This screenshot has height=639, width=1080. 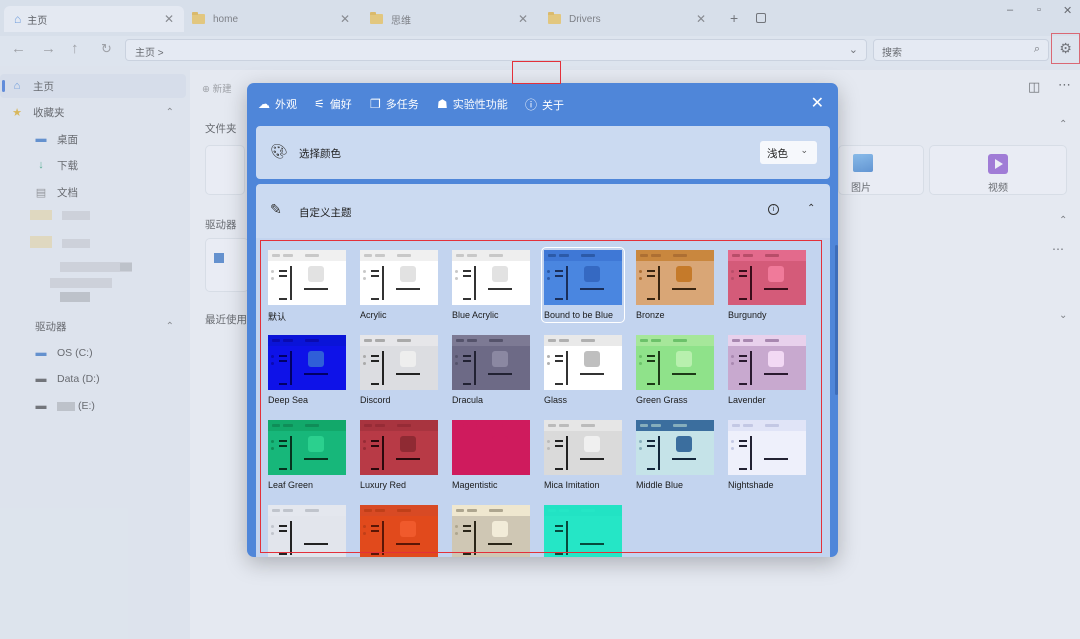 I want to click on color-setting-label: 选择颜色, so click(x=320, y=154).